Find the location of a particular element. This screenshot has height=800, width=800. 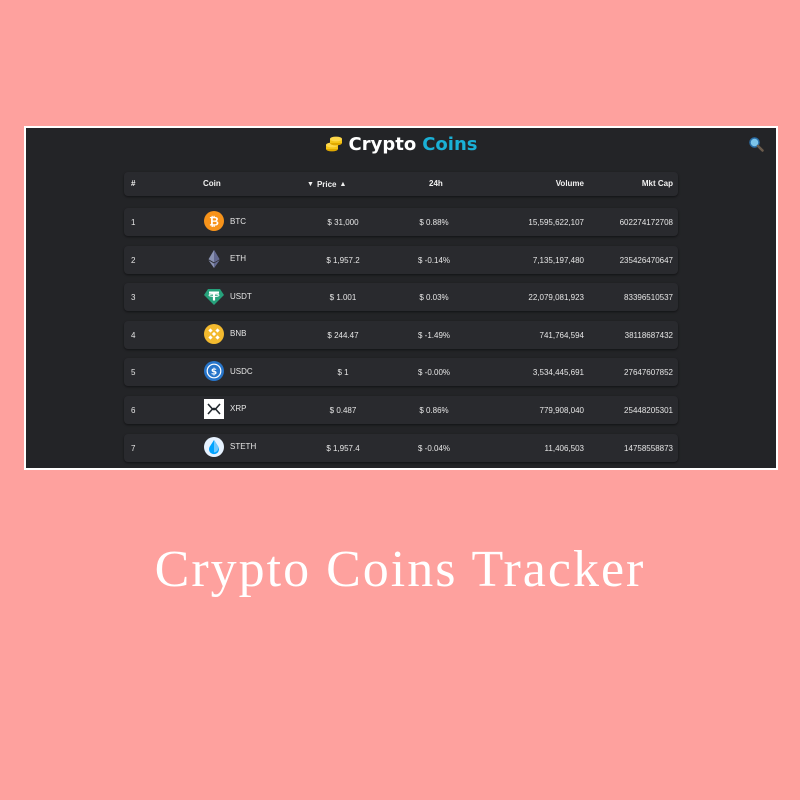

mktcap-cell: 14758558873 is located at coordinates (648, 448).